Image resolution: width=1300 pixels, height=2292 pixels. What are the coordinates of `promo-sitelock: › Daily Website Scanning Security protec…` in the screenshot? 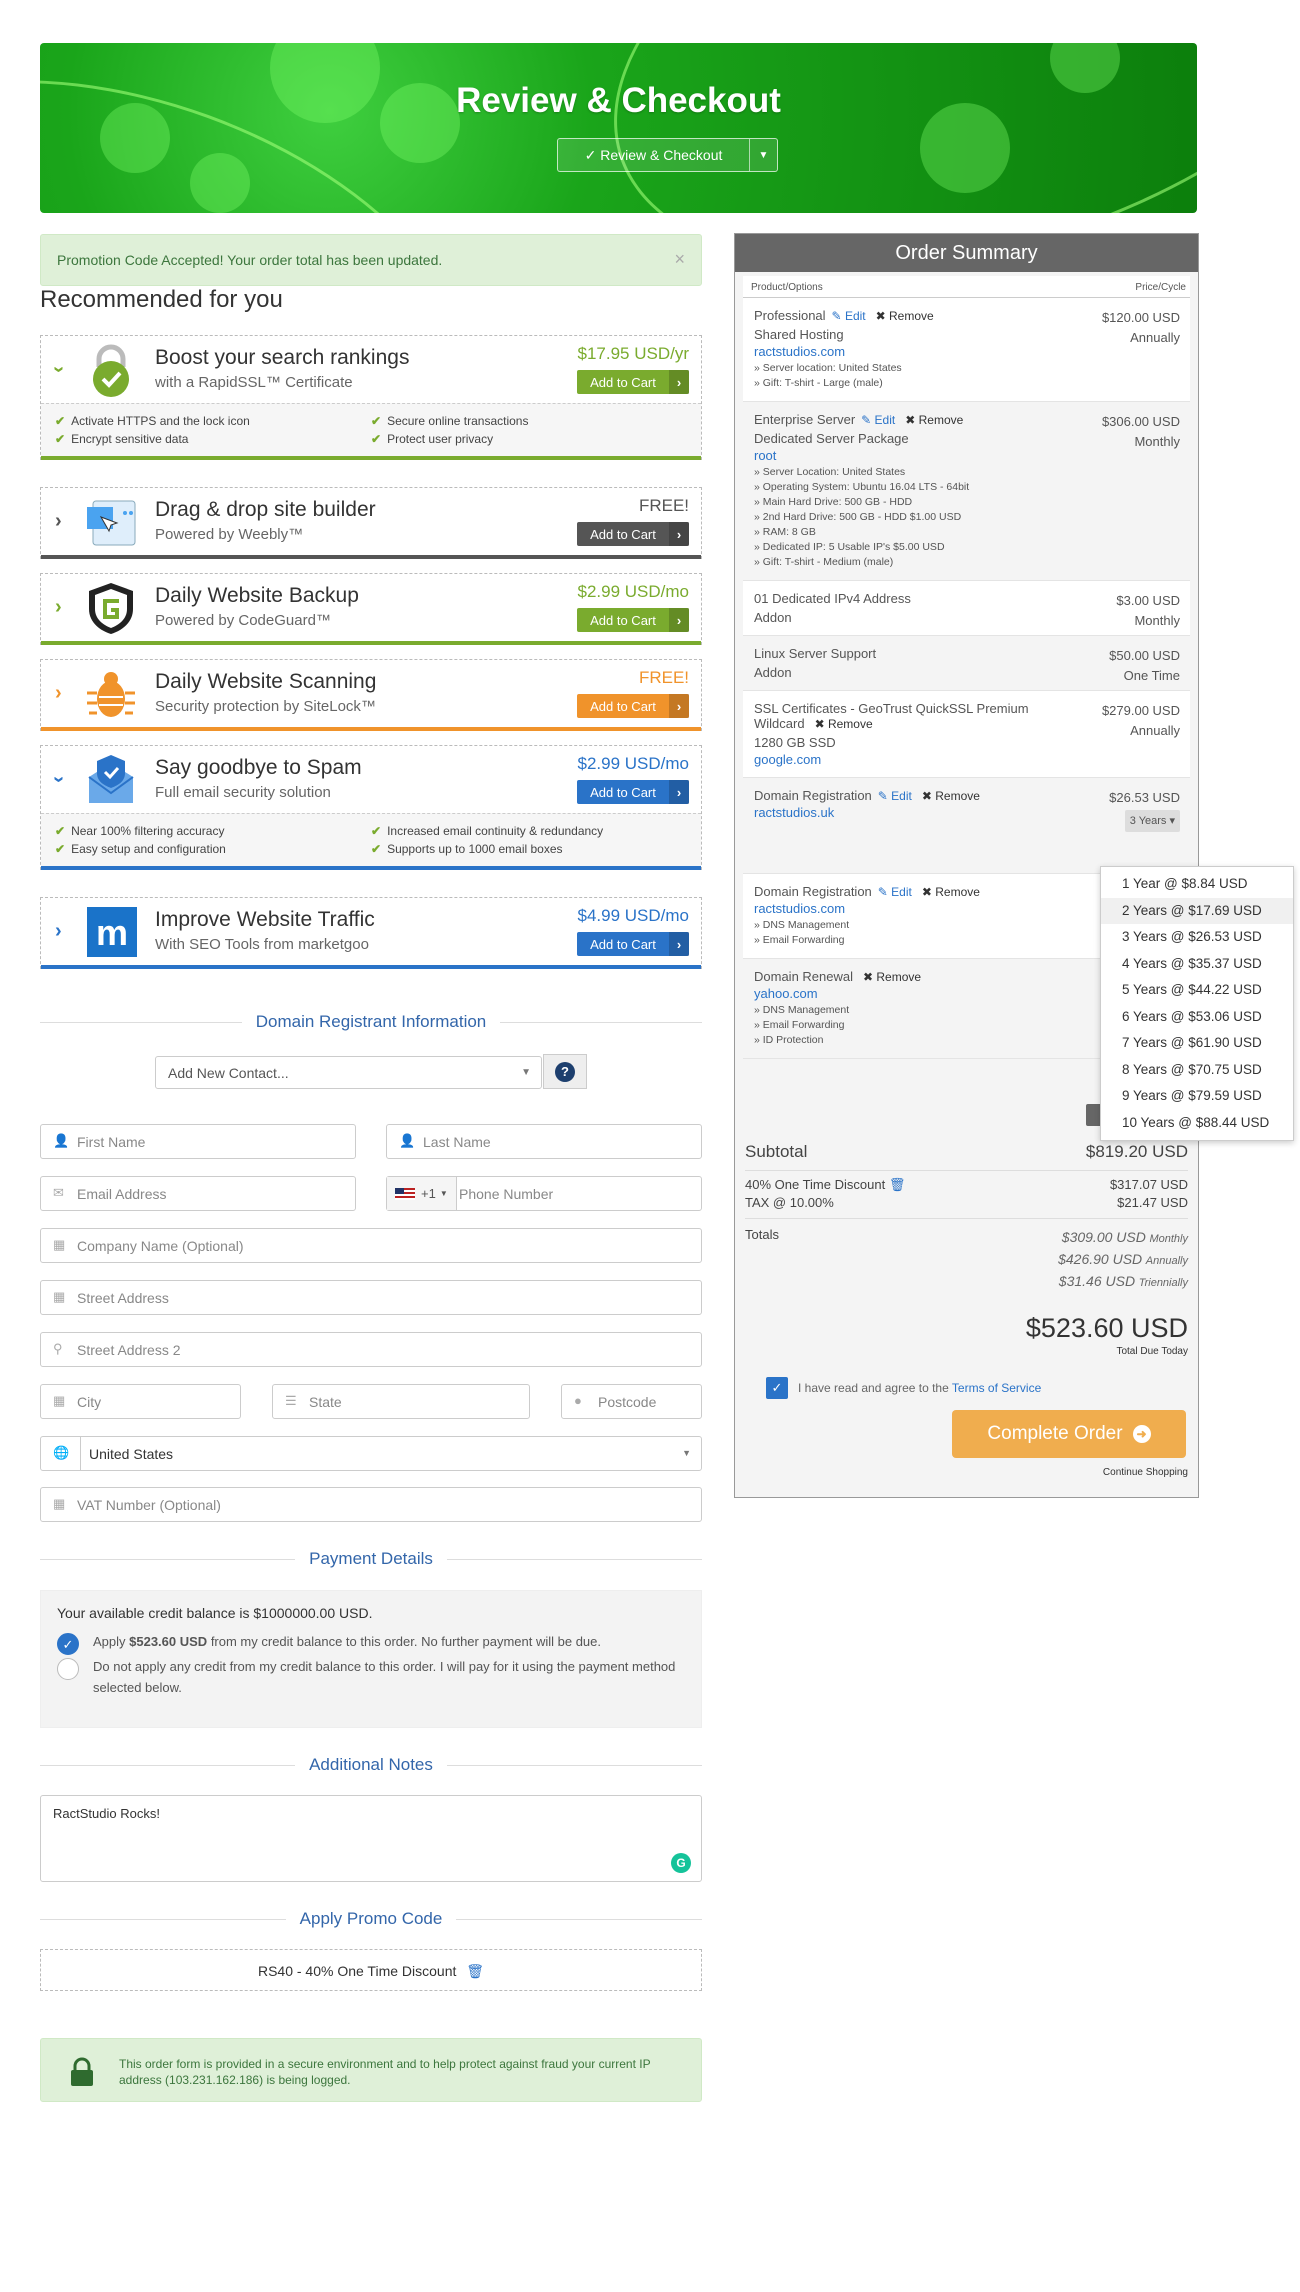 It's located at (371, 695).